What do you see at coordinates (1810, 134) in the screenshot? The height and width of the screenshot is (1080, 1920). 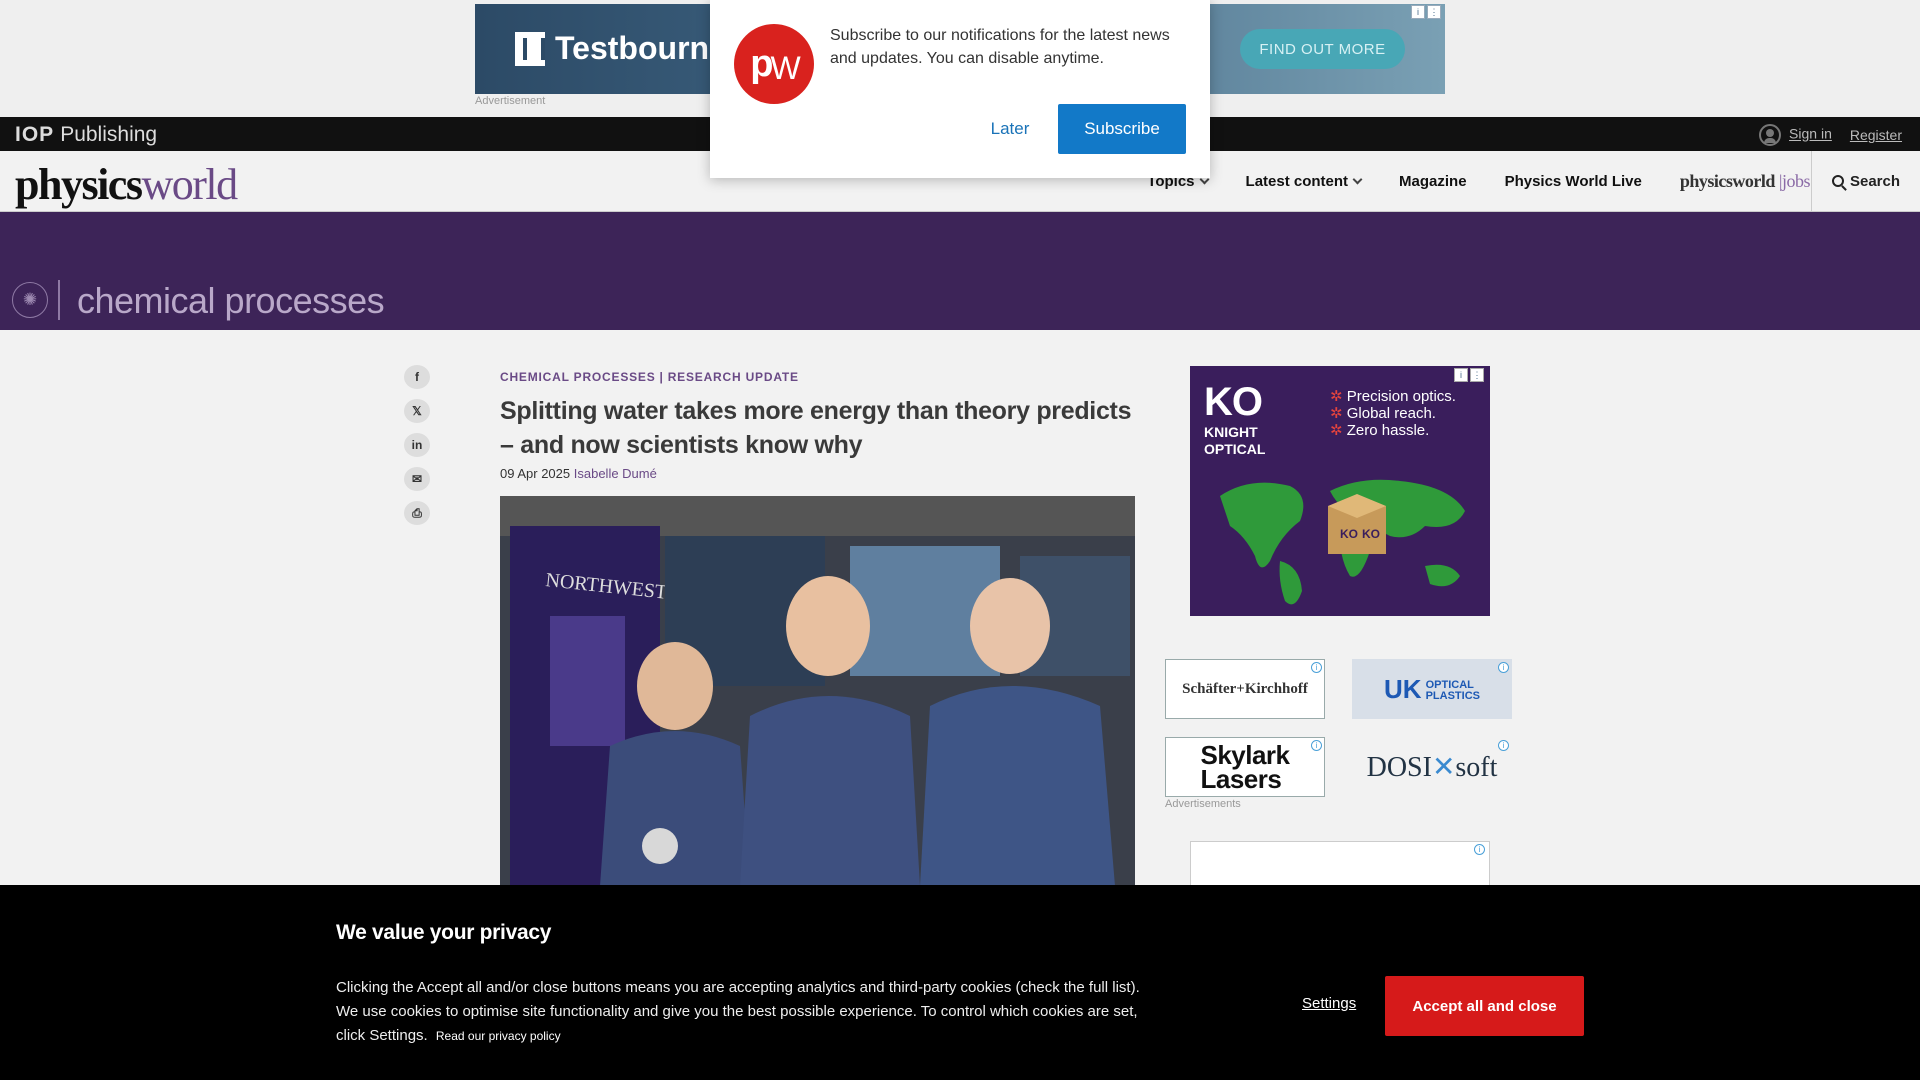 I see `sign-in-link: Sign in` at bounding box center [1810, 134].